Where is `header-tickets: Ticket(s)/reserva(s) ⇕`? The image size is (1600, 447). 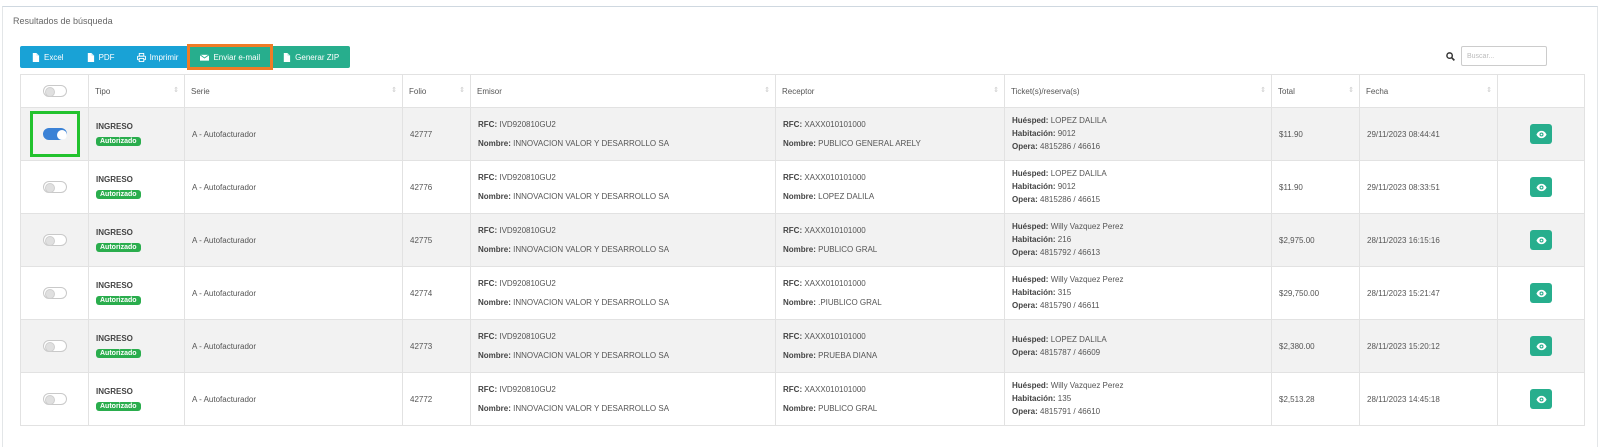
header-tickets: Ticket(s)/reserva(s) ⇕ is located at coordinates (1138, 91).